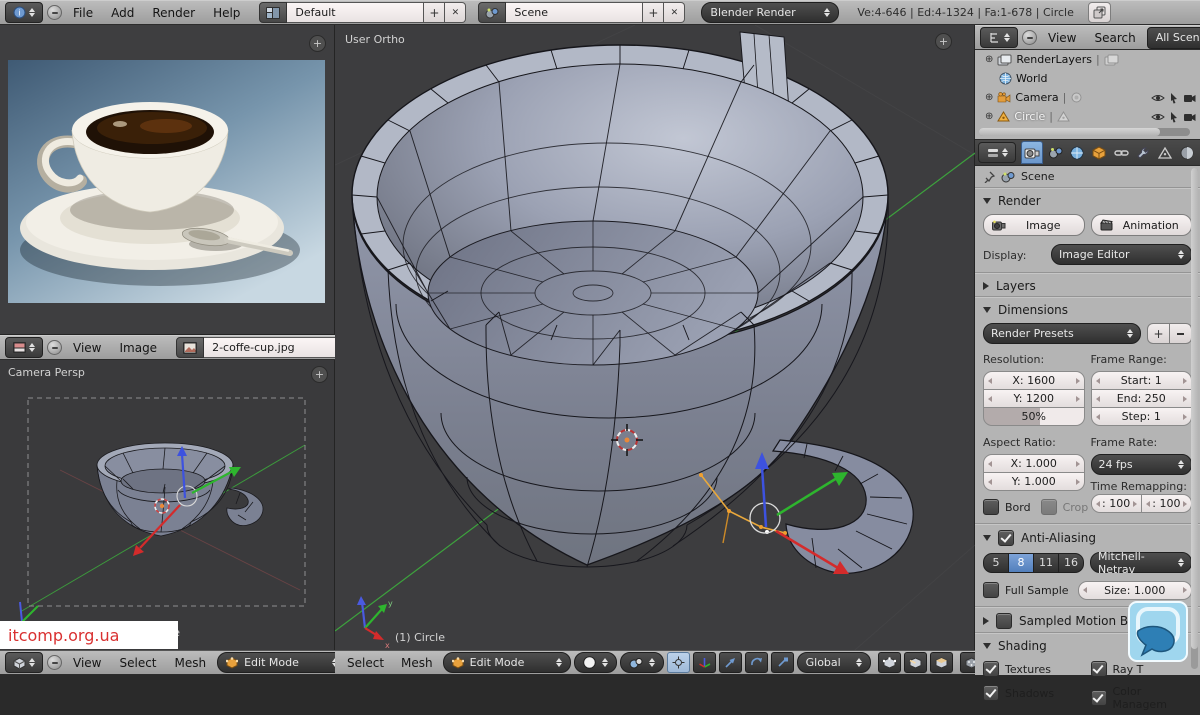  Describe the element at coordinates (1032, 152) in the screenshot. I see `tab-render` at that location.